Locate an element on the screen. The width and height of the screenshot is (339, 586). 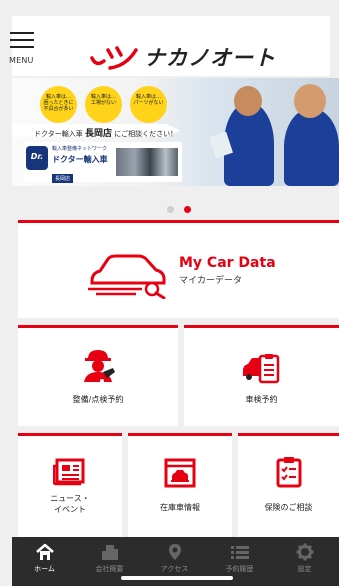
brand-logo: ナカノオート is located at coordinates (183, 57).